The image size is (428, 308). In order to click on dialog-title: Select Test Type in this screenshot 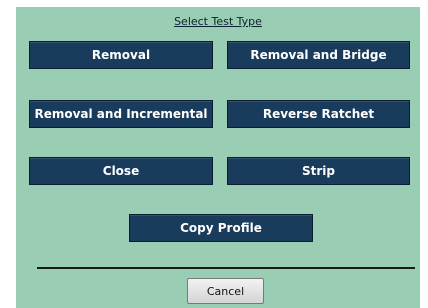, I will do `click(218, 21)`.